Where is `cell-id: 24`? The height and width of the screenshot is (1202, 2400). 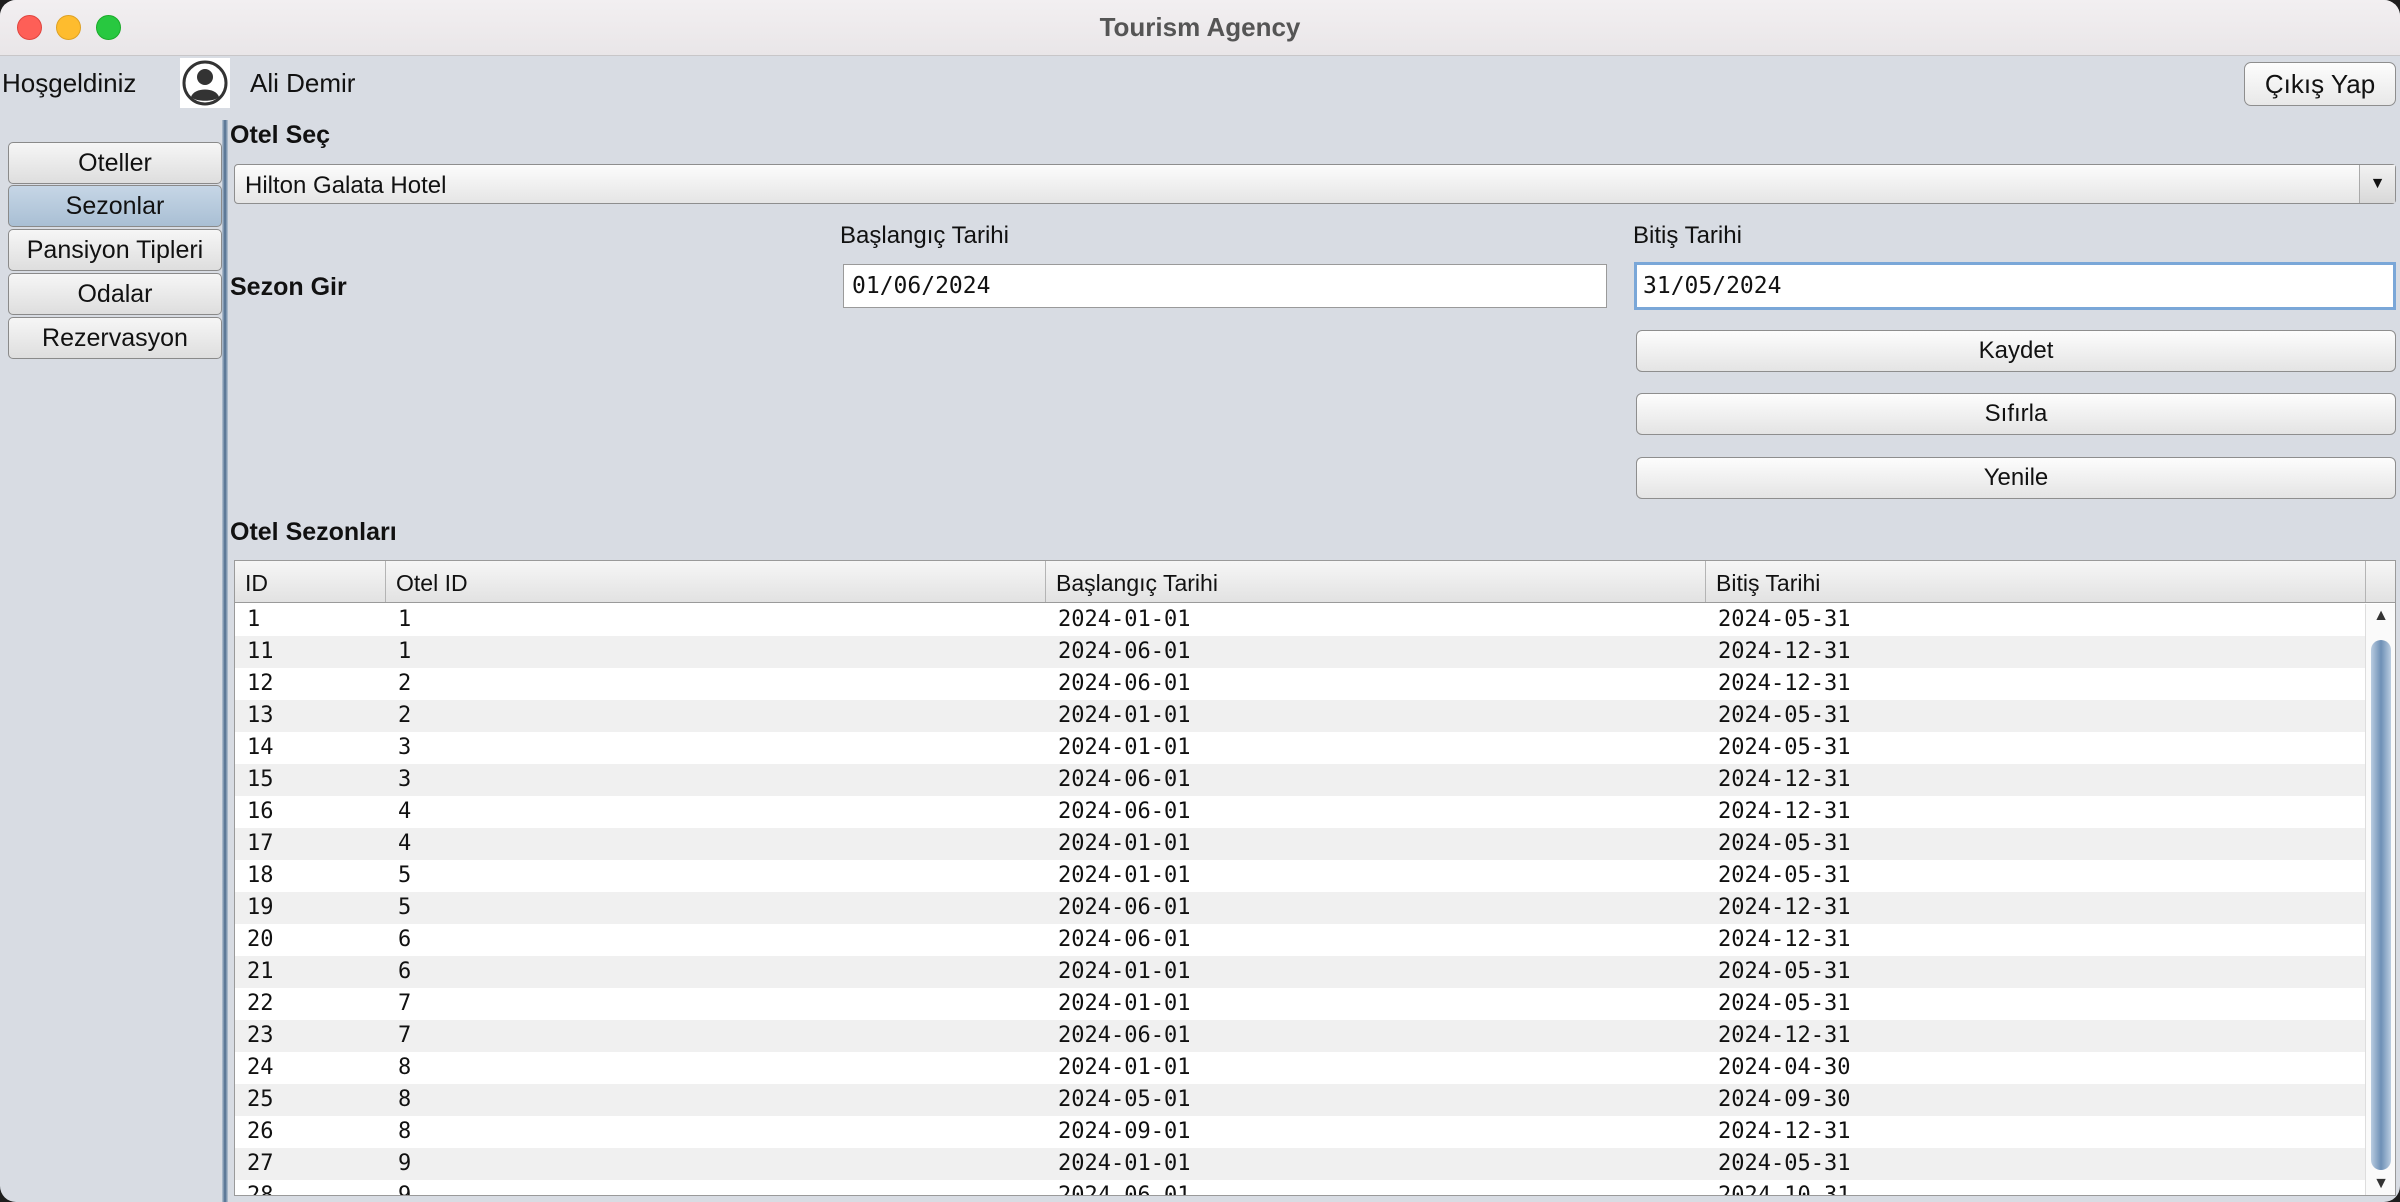
cell-id: 24 is located at coordinates (260, 1067).